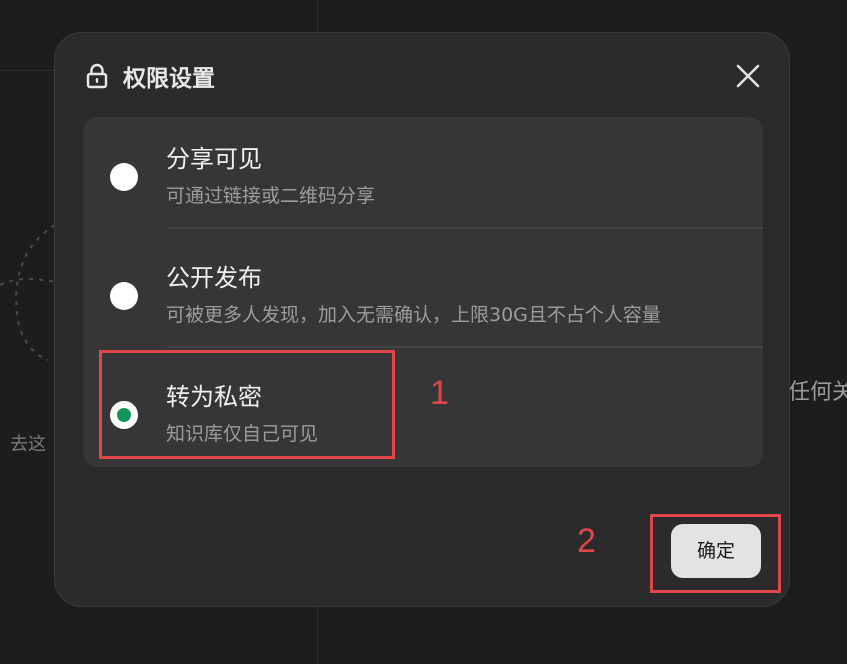 The image size is (847, 664). I want to click on dialog-header: 权限设置, so click(150, 76).